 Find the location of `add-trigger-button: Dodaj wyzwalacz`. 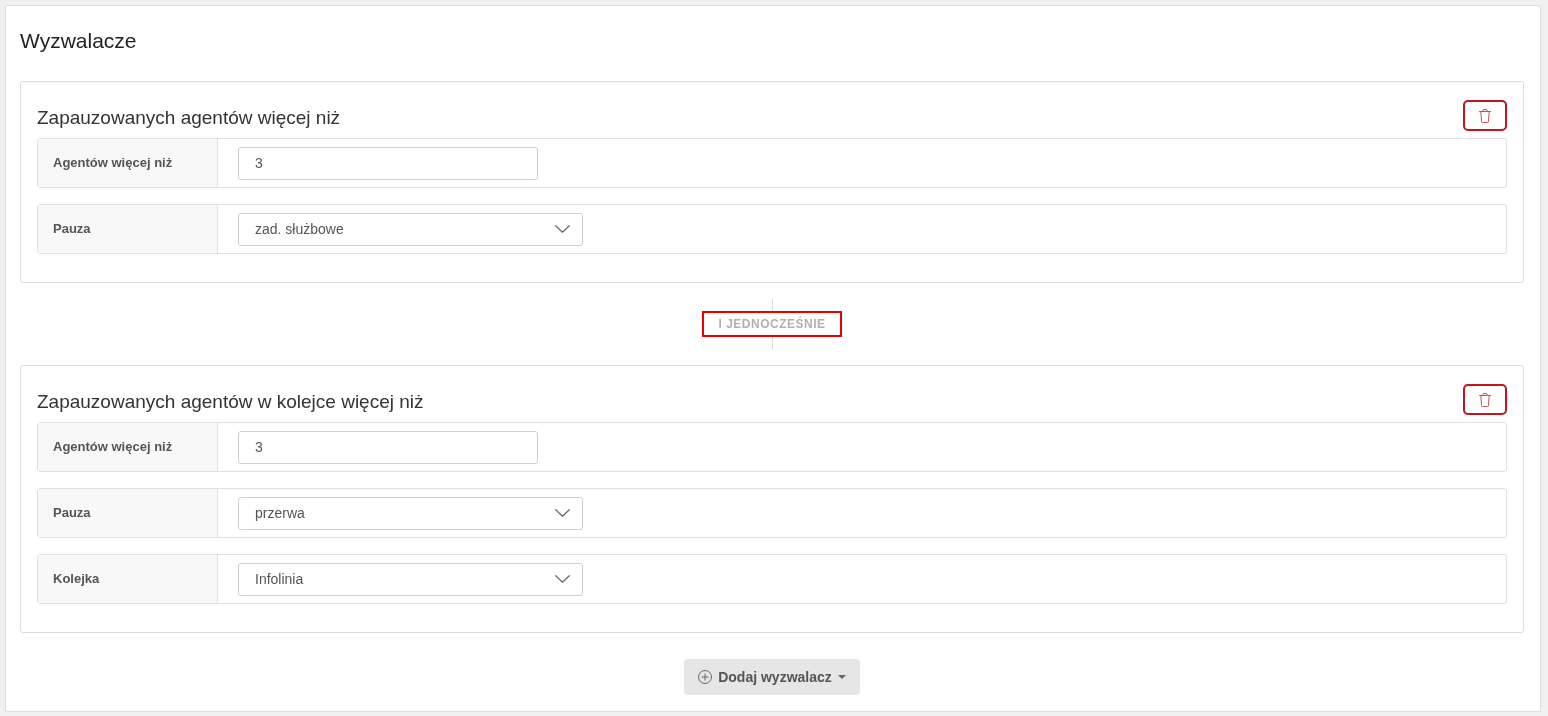

add-trigger-button: Dodaj wyzwalacz is located at coordinates (772, 677).